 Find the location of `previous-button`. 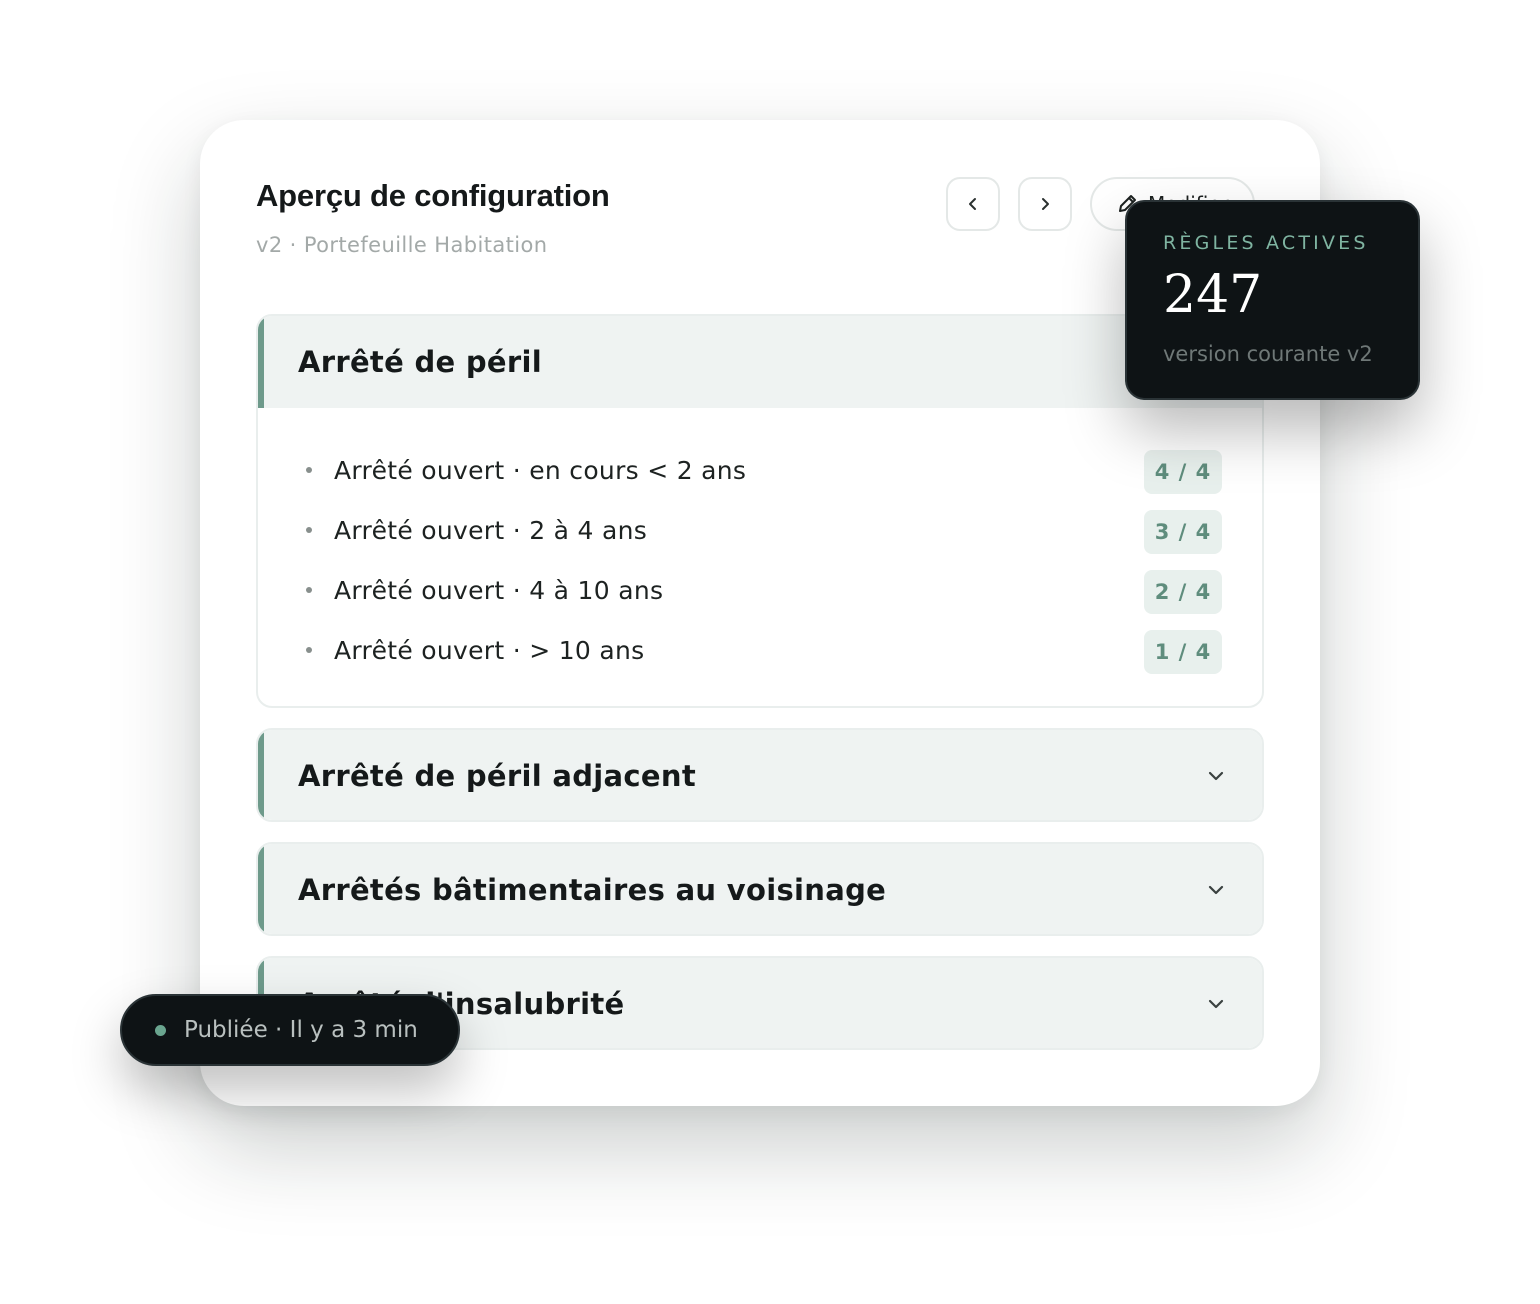

previous-button is located at coordinates (973, 204).